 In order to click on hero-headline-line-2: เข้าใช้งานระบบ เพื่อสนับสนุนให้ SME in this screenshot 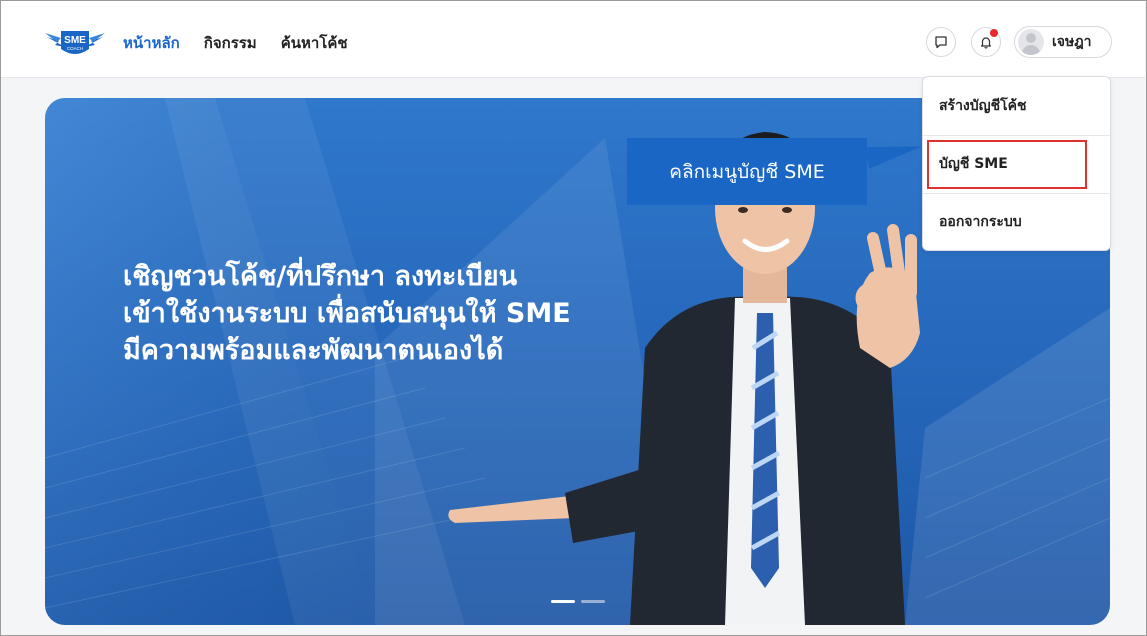, I will do `click(347, 313)`.